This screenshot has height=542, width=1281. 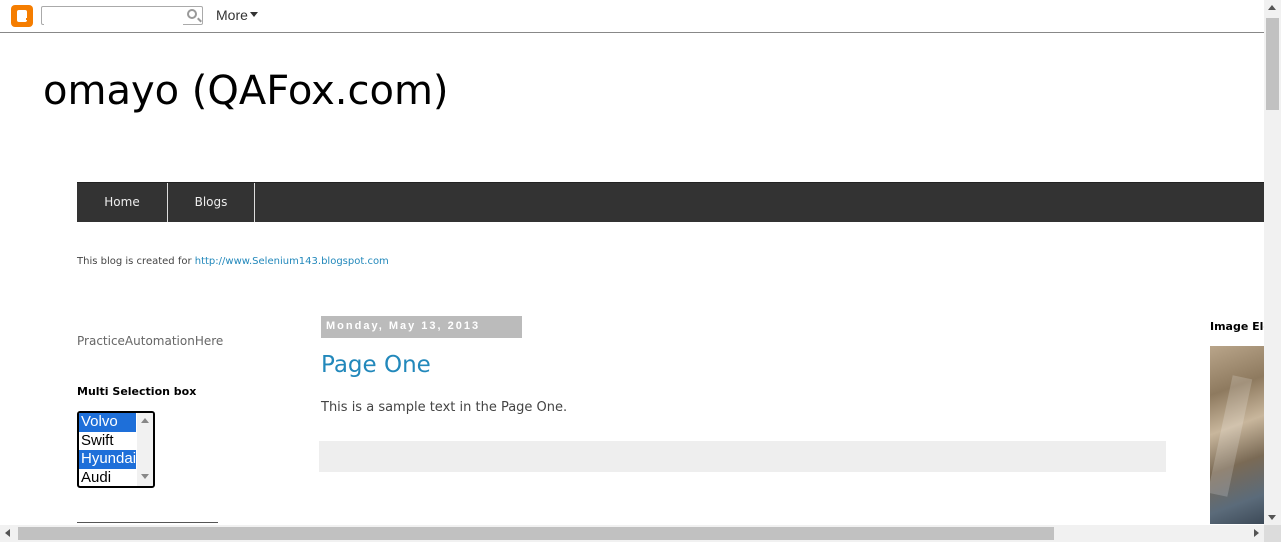 I want to click on post-date-header: Monday, May 13, 2013, so click(x=421, y=327).